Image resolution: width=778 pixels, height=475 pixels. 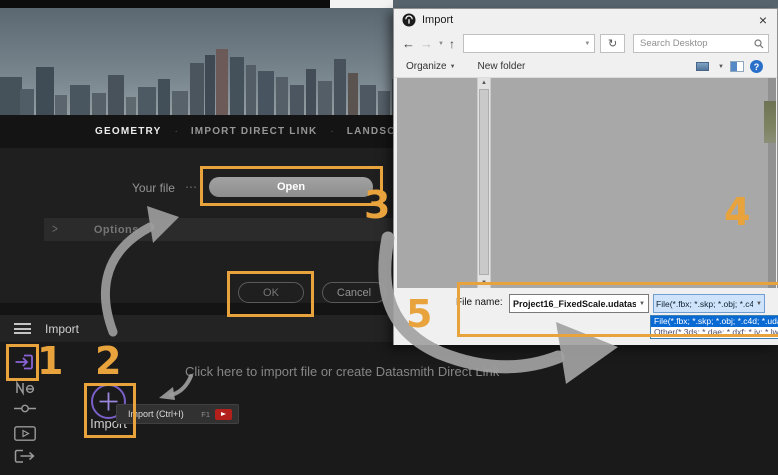 What do you see at coordinates (223, 414) in the screenshot?
I see `video-help-icon` at bounding box center [223, 414].